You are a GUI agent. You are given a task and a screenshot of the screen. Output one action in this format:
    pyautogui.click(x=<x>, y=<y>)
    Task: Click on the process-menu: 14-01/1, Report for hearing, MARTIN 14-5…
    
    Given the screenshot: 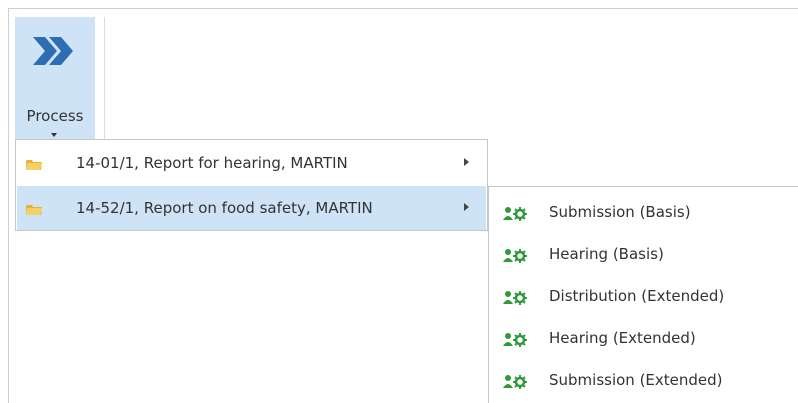 What is the action you would take?
    pyautogui.click(x=251, y=185)
    